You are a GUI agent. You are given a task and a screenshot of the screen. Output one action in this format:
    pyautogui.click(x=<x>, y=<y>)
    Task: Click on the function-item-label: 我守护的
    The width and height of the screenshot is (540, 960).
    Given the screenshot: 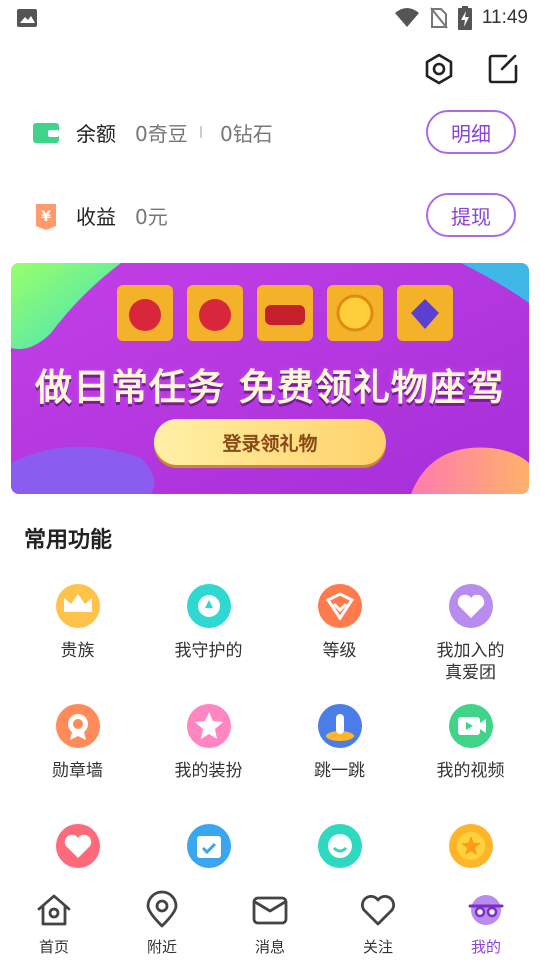 What is the action you would take?
    pyautogui.click(x=208, y=651)
    